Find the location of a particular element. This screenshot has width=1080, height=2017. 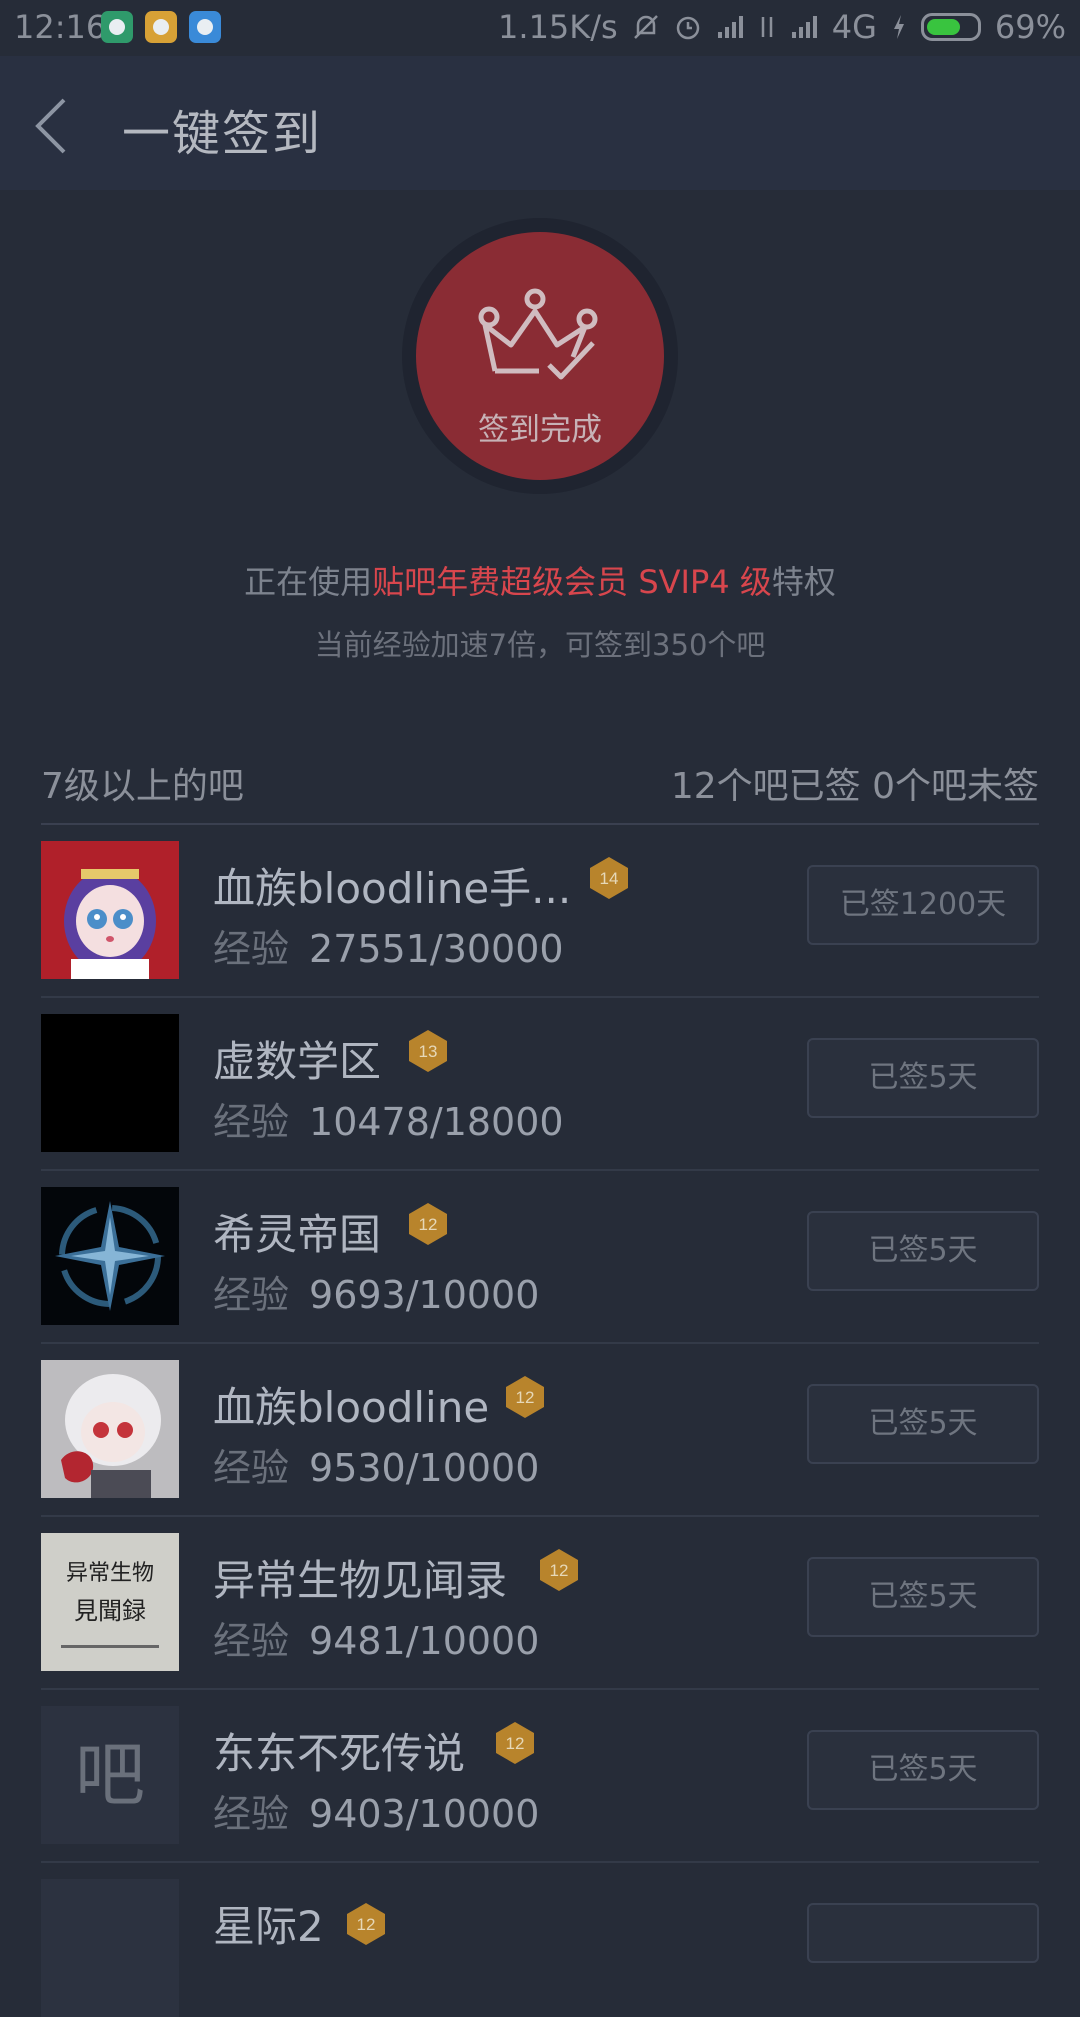

forum-name: 异常生物见闻录 is located at coordinates (360, 1577).